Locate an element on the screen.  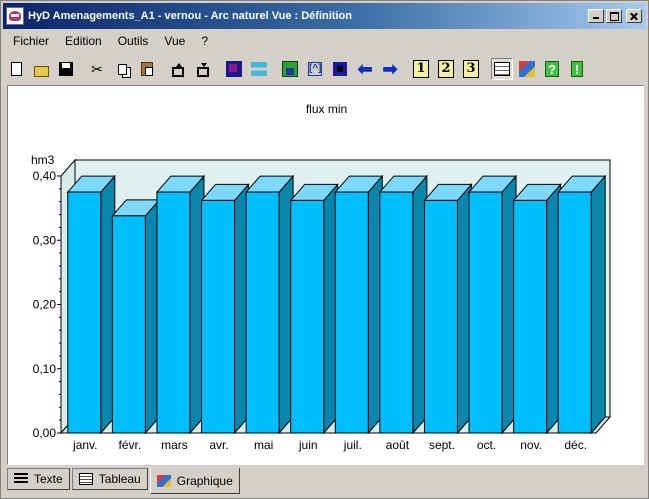
app-icon is located at coordinates (15, 16).